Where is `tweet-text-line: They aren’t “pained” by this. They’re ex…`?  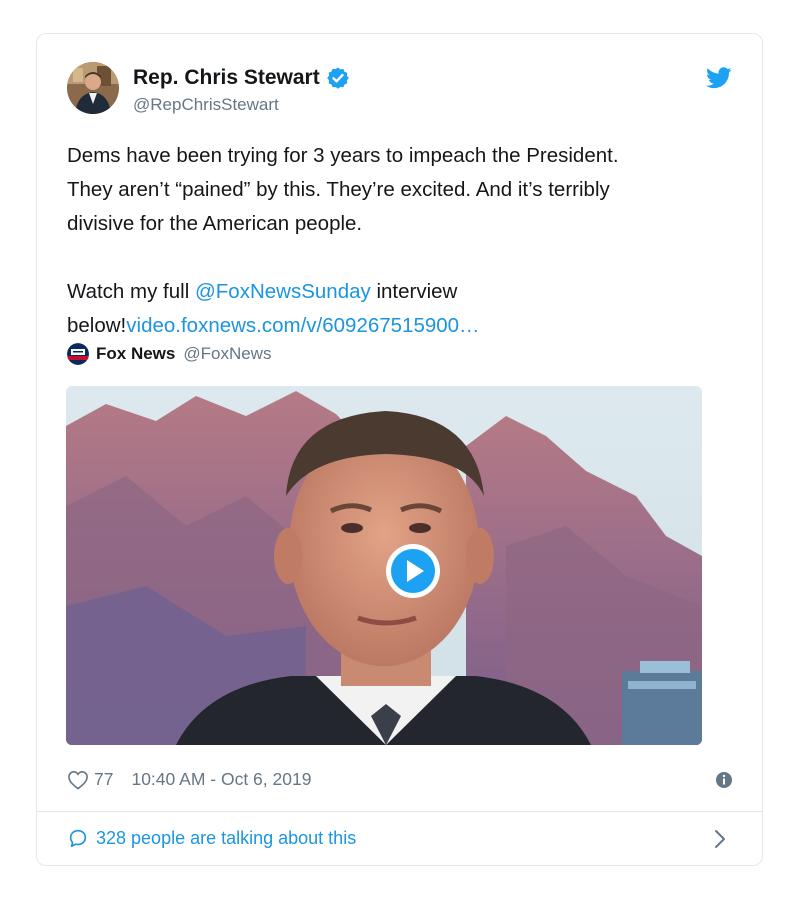
tweet-text-line: They aren’t “pained” by this. They’re ex… is located at coordinates (338, 189).